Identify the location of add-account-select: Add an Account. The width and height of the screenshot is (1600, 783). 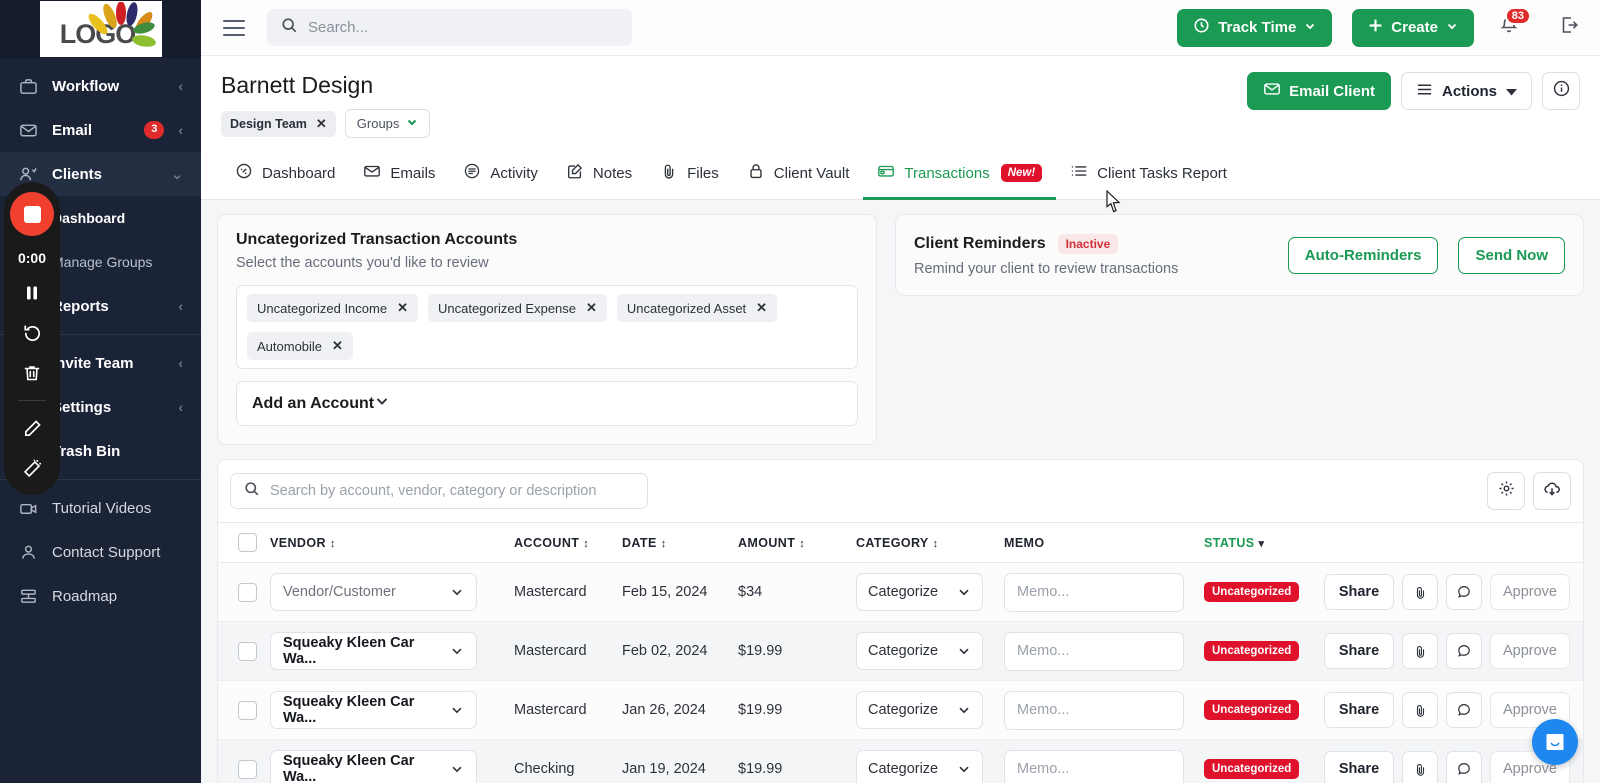
(547, 403).